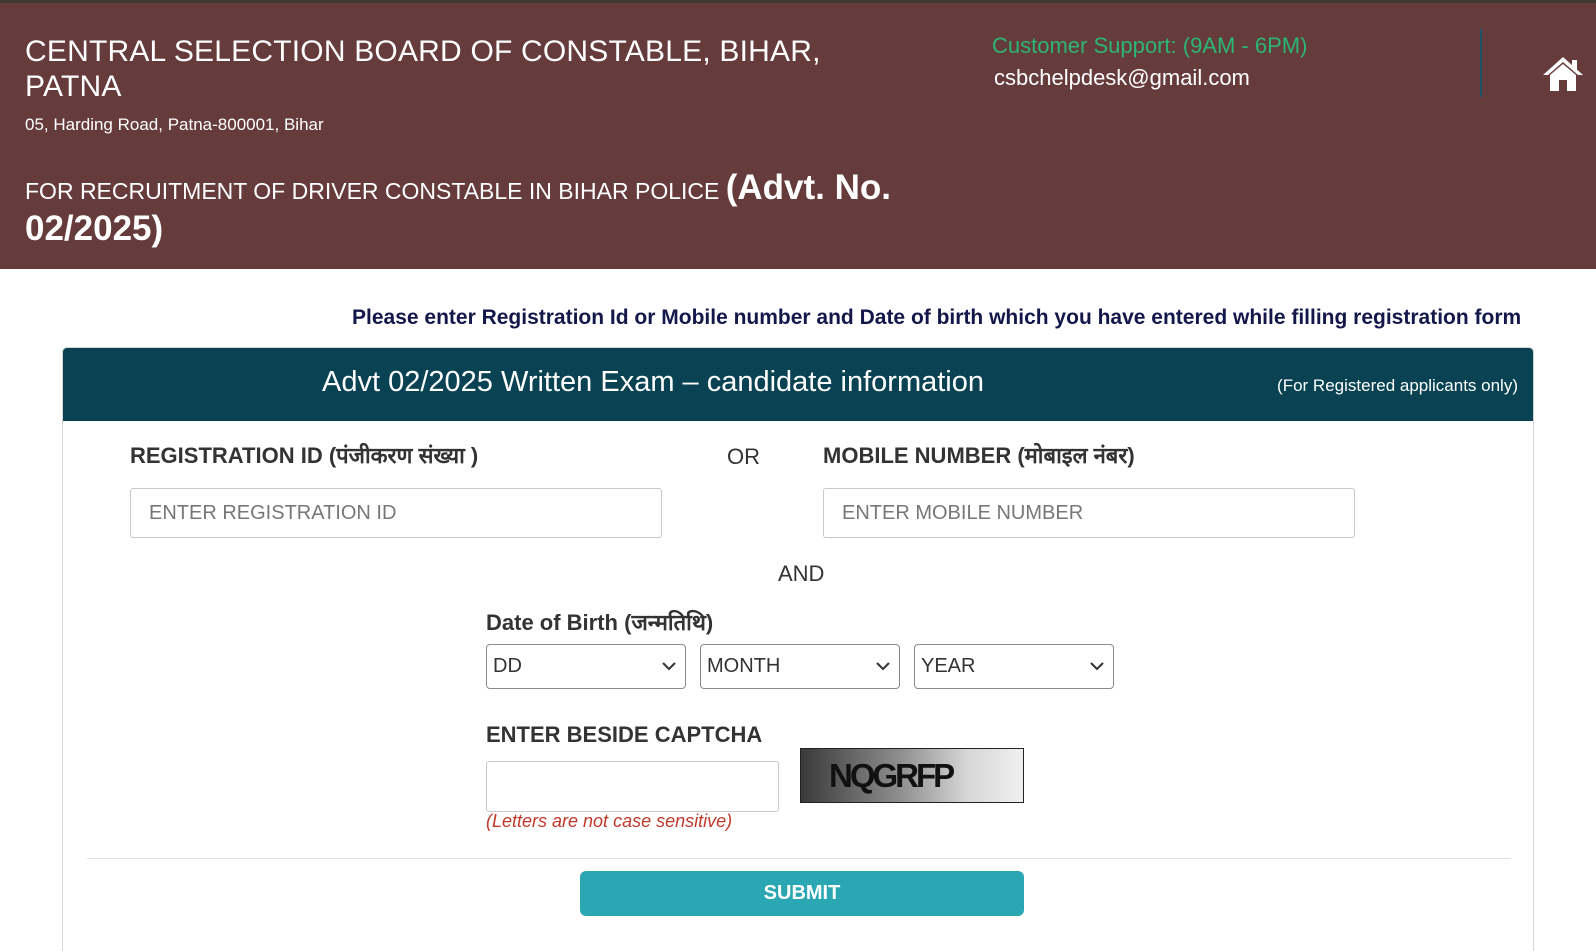  What do you see at coordinates (799, 858) in the screenshot?
I see `divider` at bounding box center [799, 858].